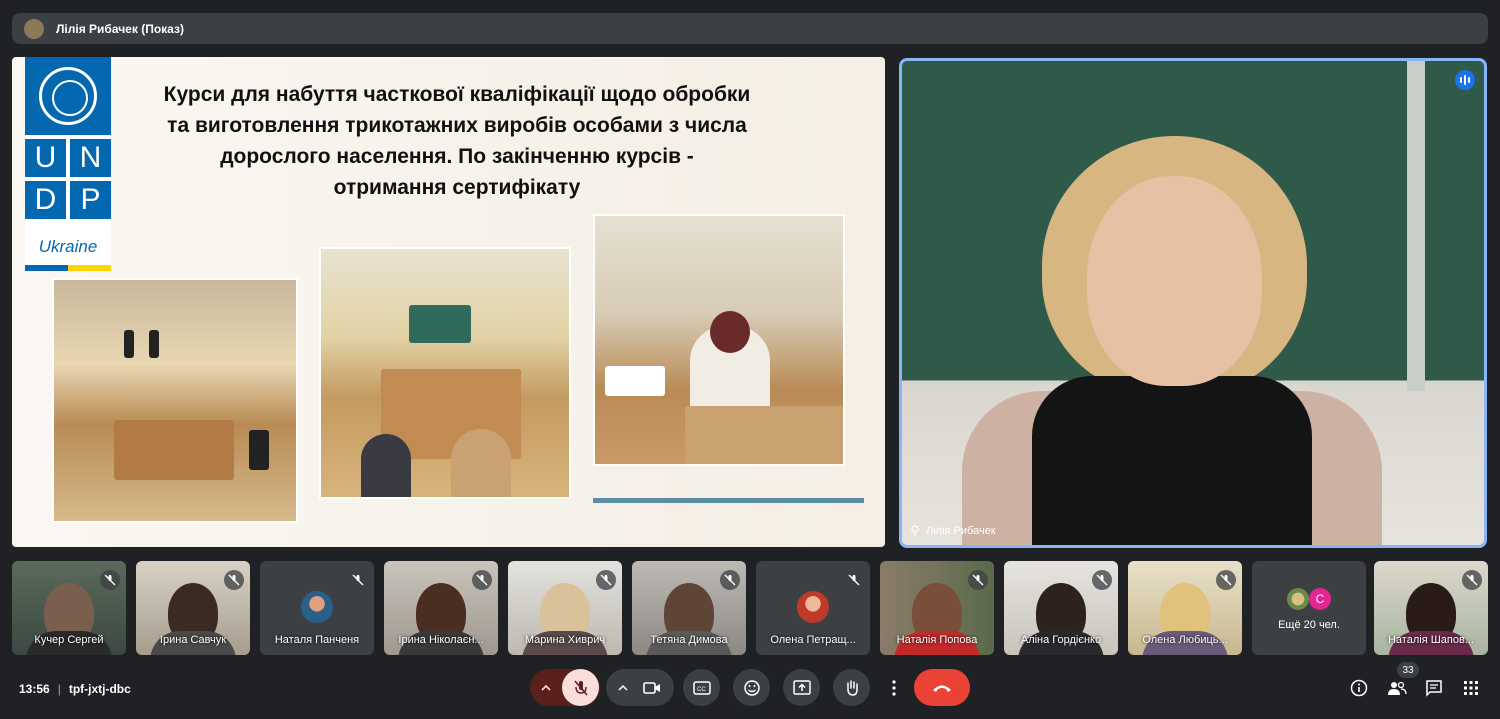 This screenshot has height=719, width=1500. I want to click on meeting-info: 13:56 | tpf-jxtj-dbc, so click(75, 689).